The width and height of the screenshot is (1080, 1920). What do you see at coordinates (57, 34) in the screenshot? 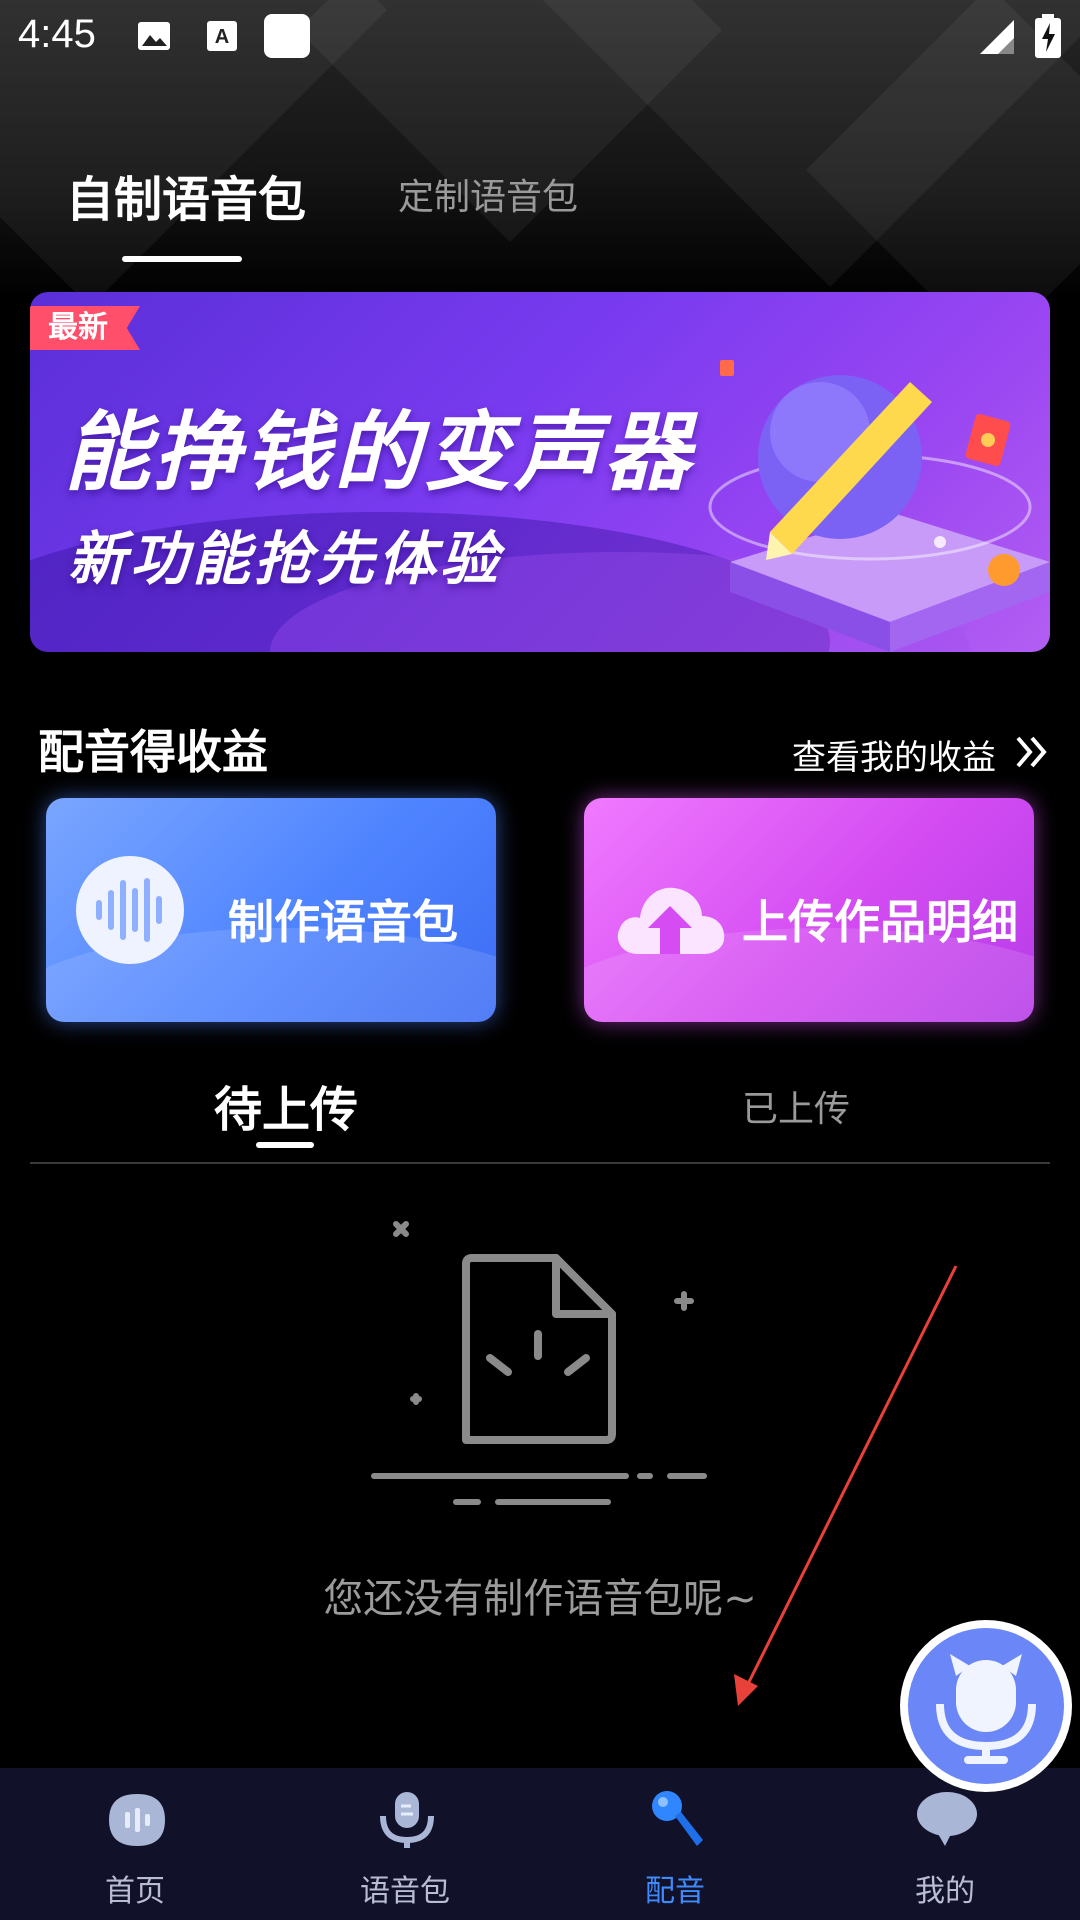
I see `status-time: 4:45` at bounding box center [57, 34].